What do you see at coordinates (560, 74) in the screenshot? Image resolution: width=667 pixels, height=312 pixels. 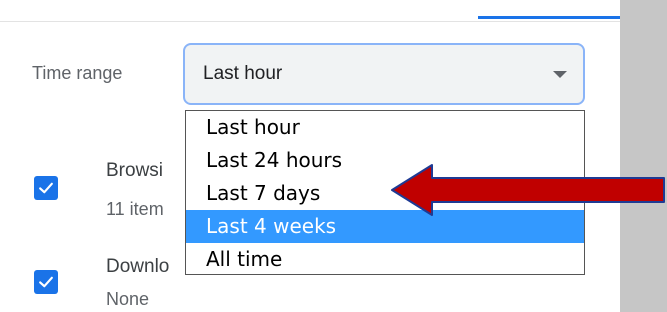 I see `chevron-down-icon` at bounding box center [560, 74].